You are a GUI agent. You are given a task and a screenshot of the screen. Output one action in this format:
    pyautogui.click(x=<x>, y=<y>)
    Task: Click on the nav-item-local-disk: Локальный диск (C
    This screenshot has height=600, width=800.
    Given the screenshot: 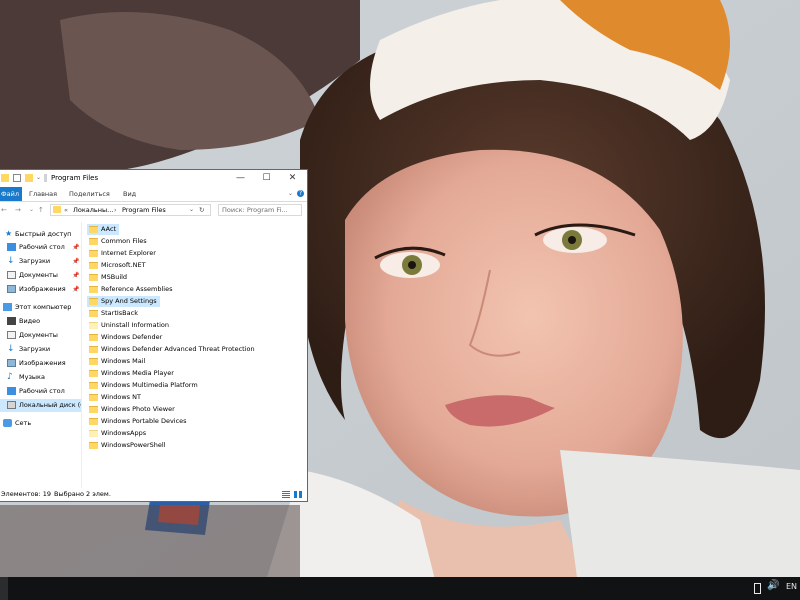 What is the action you would take?
    pyautogui.click(x=40, y=405)
    